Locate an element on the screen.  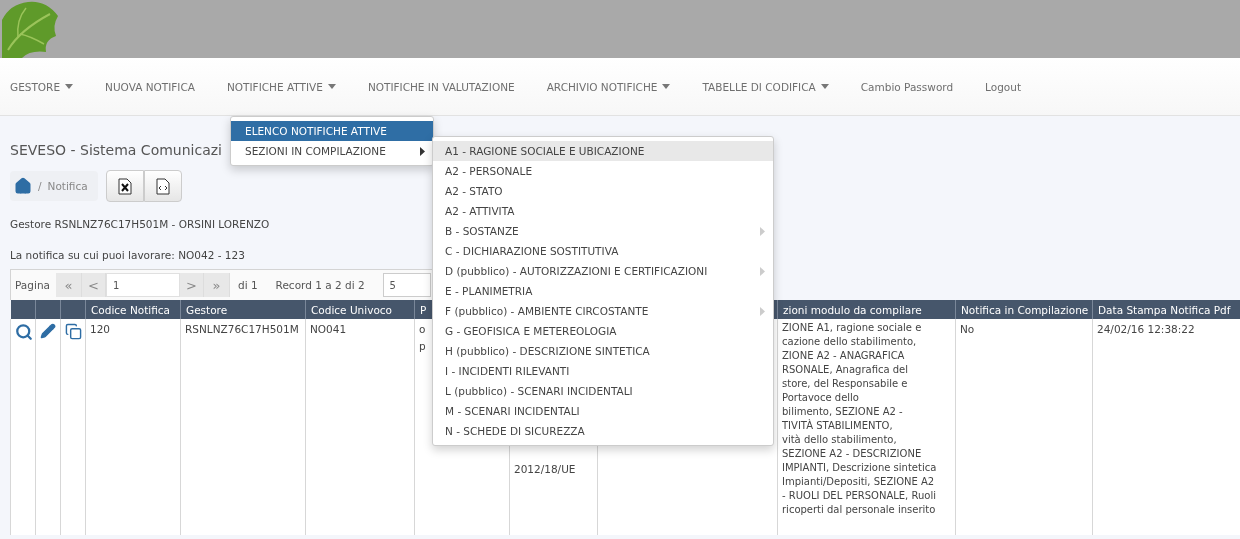
menu-item: I - INCIDENTI RILEVANTI is located at coordinates (603, 371).